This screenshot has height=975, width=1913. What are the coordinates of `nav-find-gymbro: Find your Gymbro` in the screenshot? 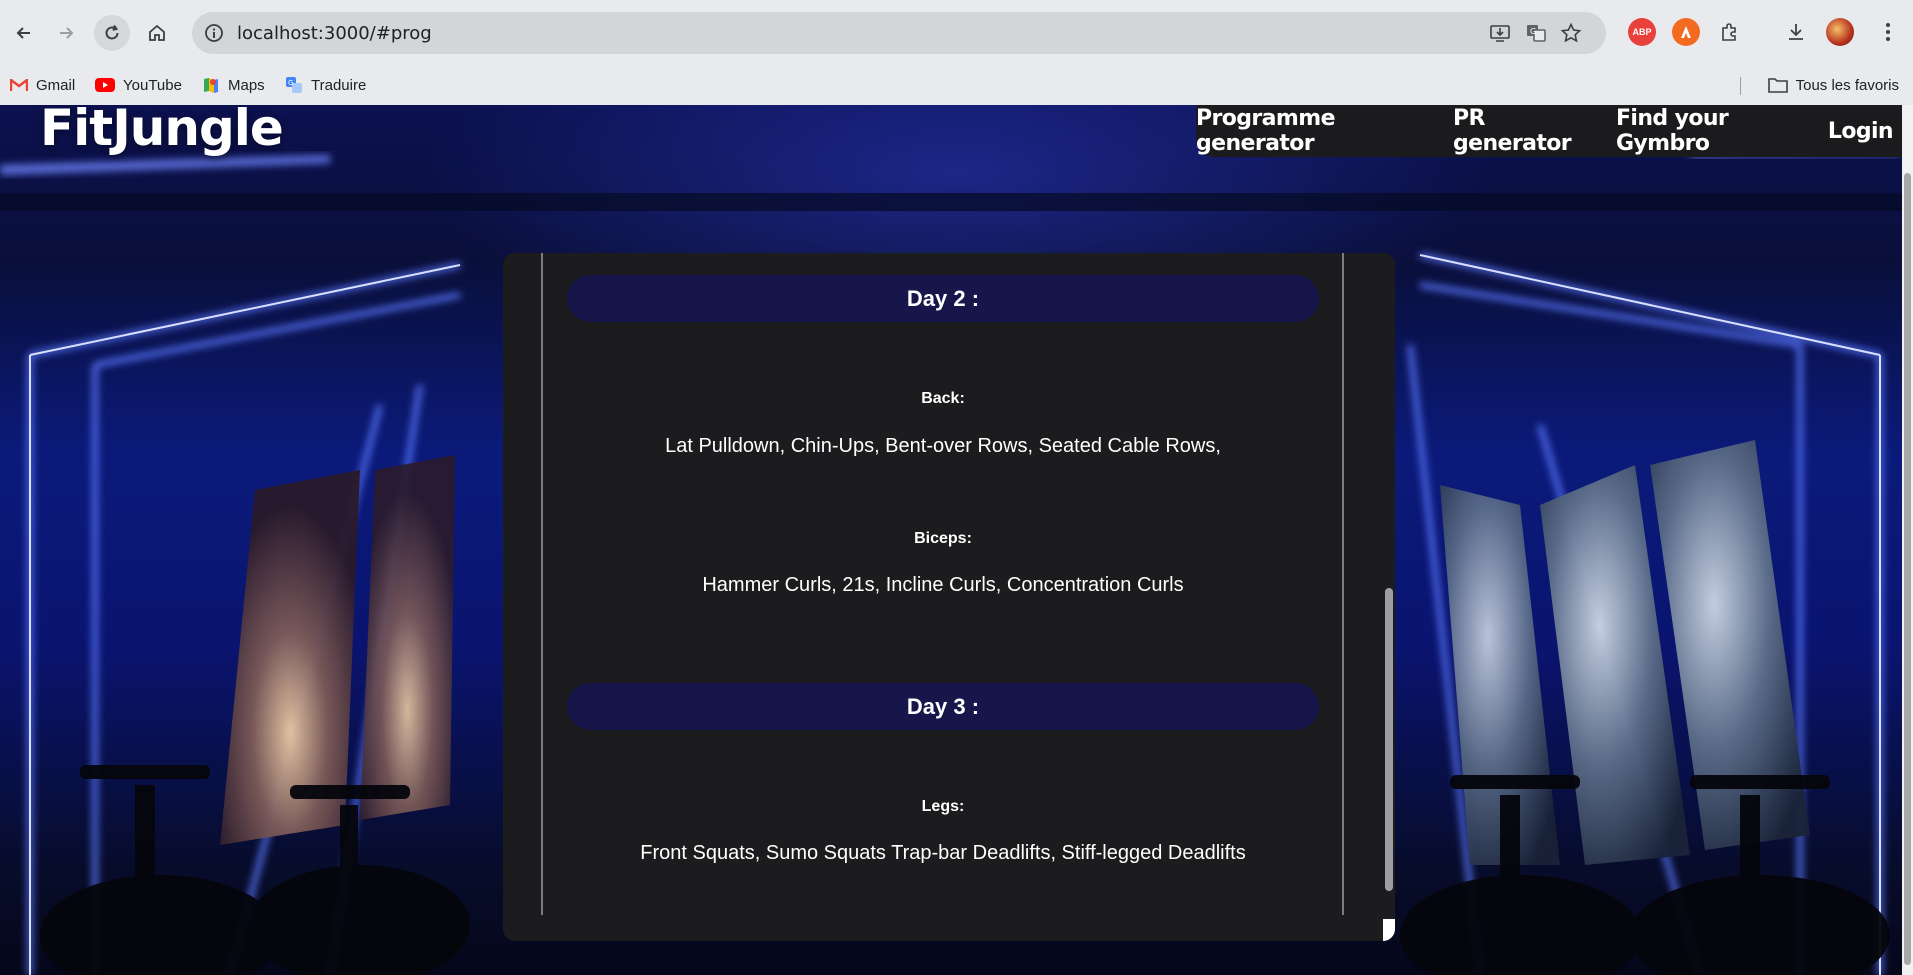 It's located at (1709, 131).